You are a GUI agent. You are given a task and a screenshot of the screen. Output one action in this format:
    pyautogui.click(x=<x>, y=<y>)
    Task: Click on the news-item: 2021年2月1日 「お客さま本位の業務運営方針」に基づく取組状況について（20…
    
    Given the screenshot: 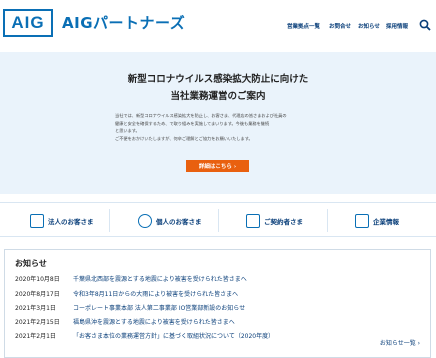 What is the action you would take?
    pyautogui.click(x=144, y=335)
    